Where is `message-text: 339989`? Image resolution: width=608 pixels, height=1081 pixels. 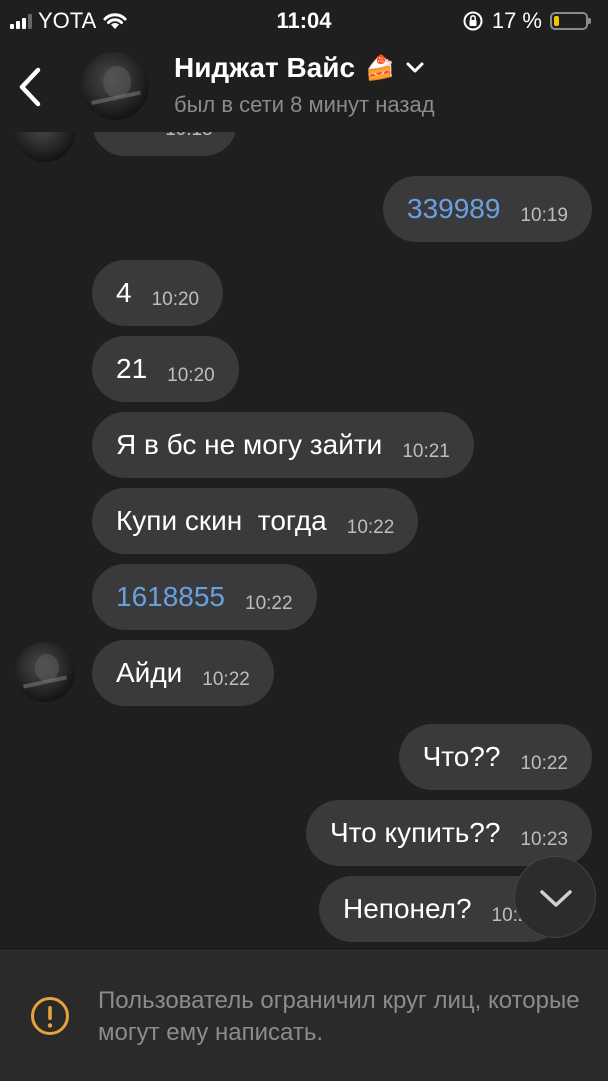 message-text: 339989 is located at coordinates (454, 208).